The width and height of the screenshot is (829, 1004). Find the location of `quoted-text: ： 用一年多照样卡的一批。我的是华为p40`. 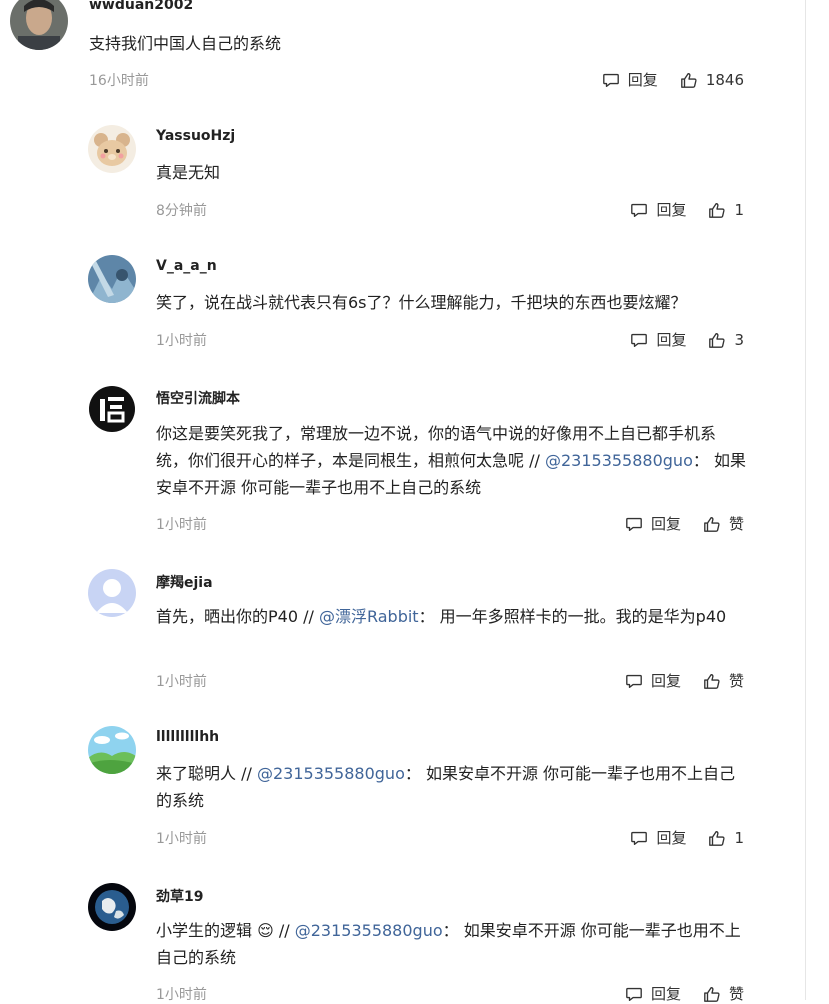

quoted-text: ： 用一年多照样卡的一批。我的是华为p40 is located at coordinates (572, 616).